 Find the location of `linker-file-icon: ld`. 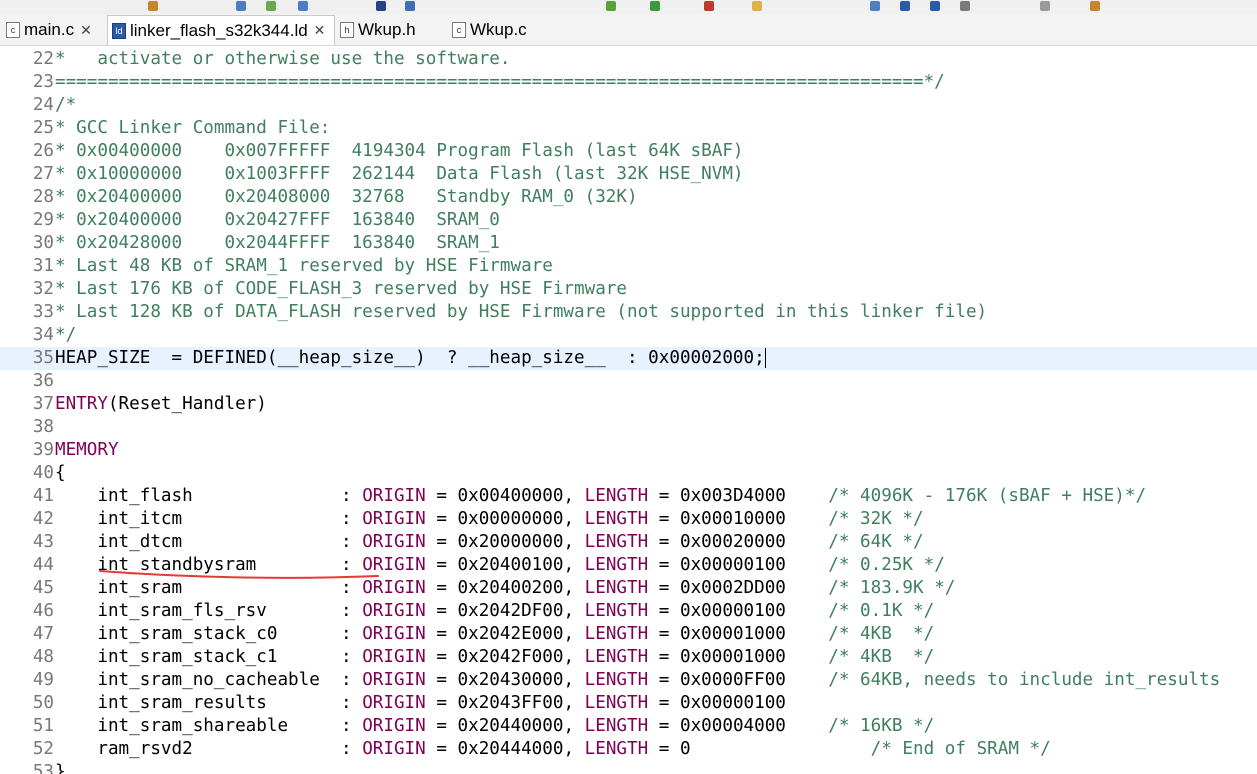

linker-file-icon: ld is located at coordinates (119, 30).